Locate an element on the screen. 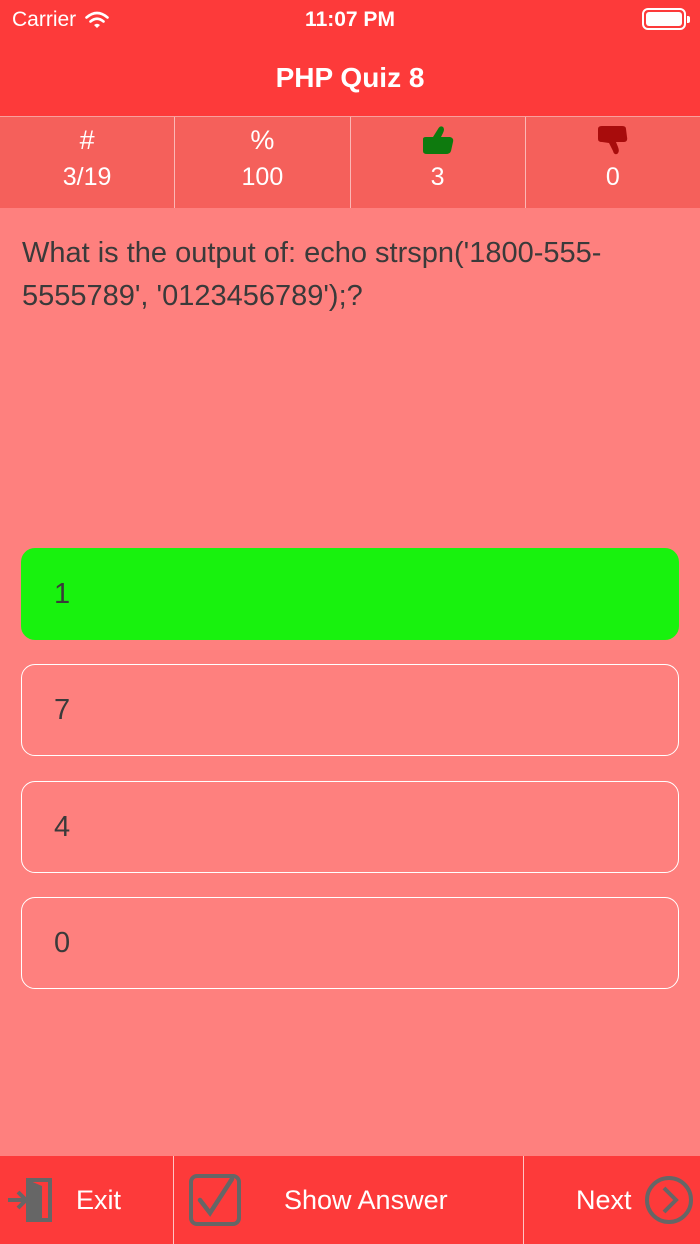 The height and width of the screenshot is (1244, 700). answer-label: 7 is located at coordinates (62, 709).